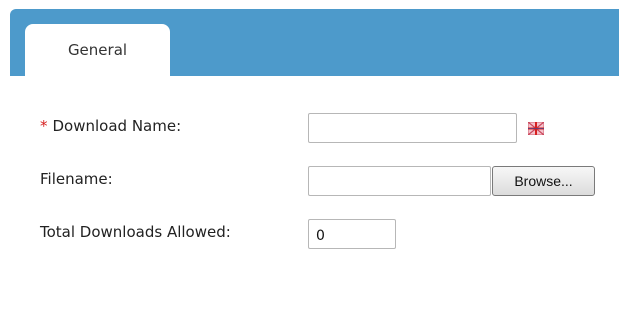 This screenshot has width=619, height=312. I want to click on total-downloads-row: Total Downloads Allowed:, so click(314, 234).